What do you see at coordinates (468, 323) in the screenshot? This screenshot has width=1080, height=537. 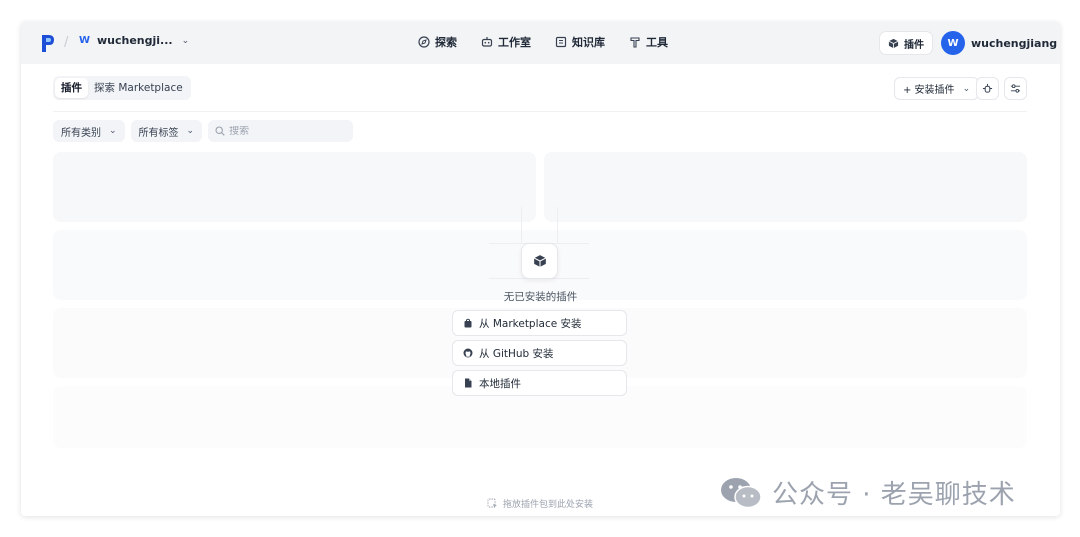 I see `marketplace-icon` at bounding box center [468, 323].